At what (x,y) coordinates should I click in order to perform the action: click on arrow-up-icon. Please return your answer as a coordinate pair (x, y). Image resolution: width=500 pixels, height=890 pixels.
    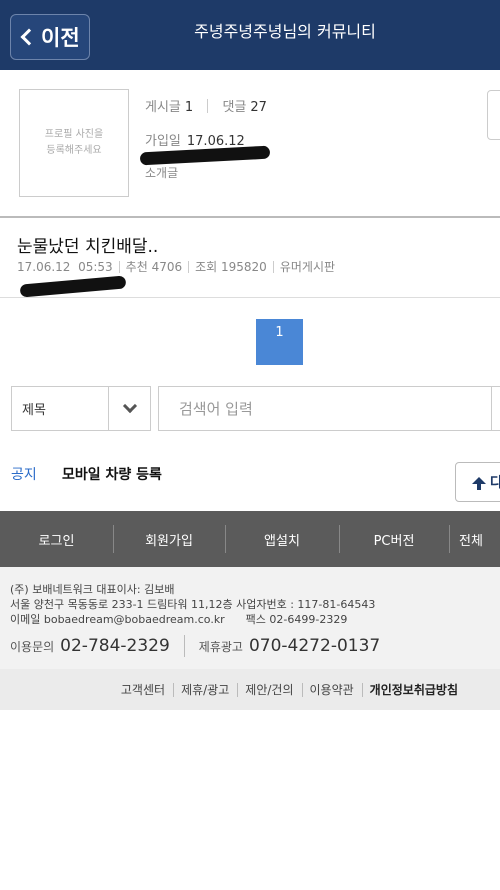
    Looking at the image, I should click on (479, 483).